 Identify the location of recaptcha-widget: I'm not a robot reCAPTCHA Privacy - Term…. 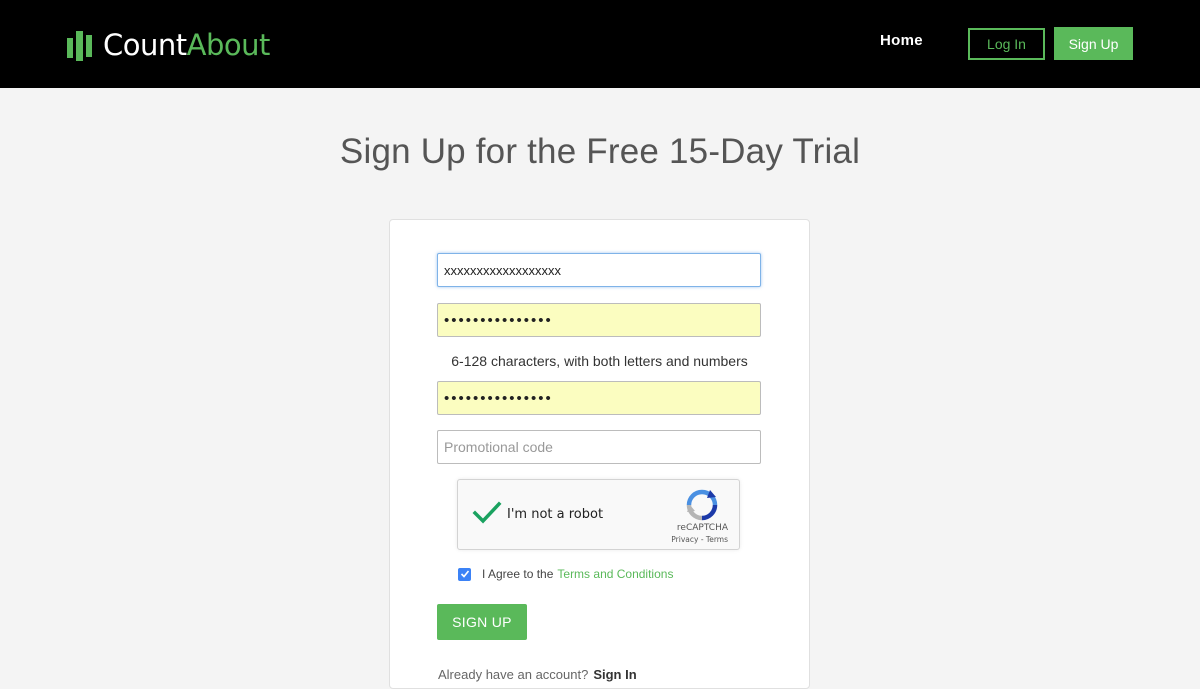
(598, 514).